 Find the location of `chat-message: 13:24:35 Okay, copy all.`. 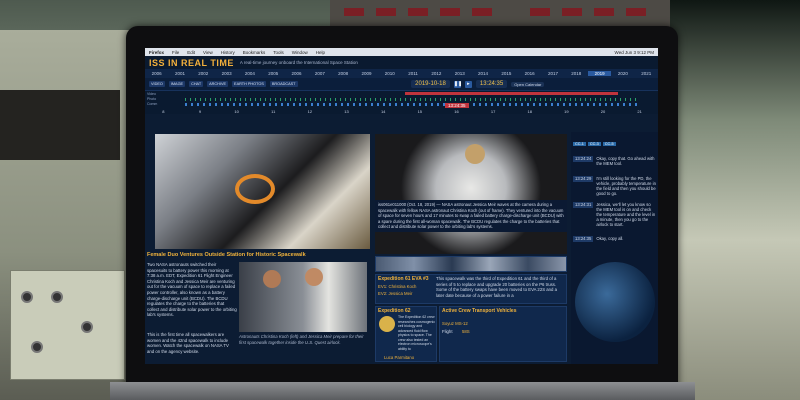

chat-message: 13:24:35 Okay, copy all. is located at coordinates (614, 239).